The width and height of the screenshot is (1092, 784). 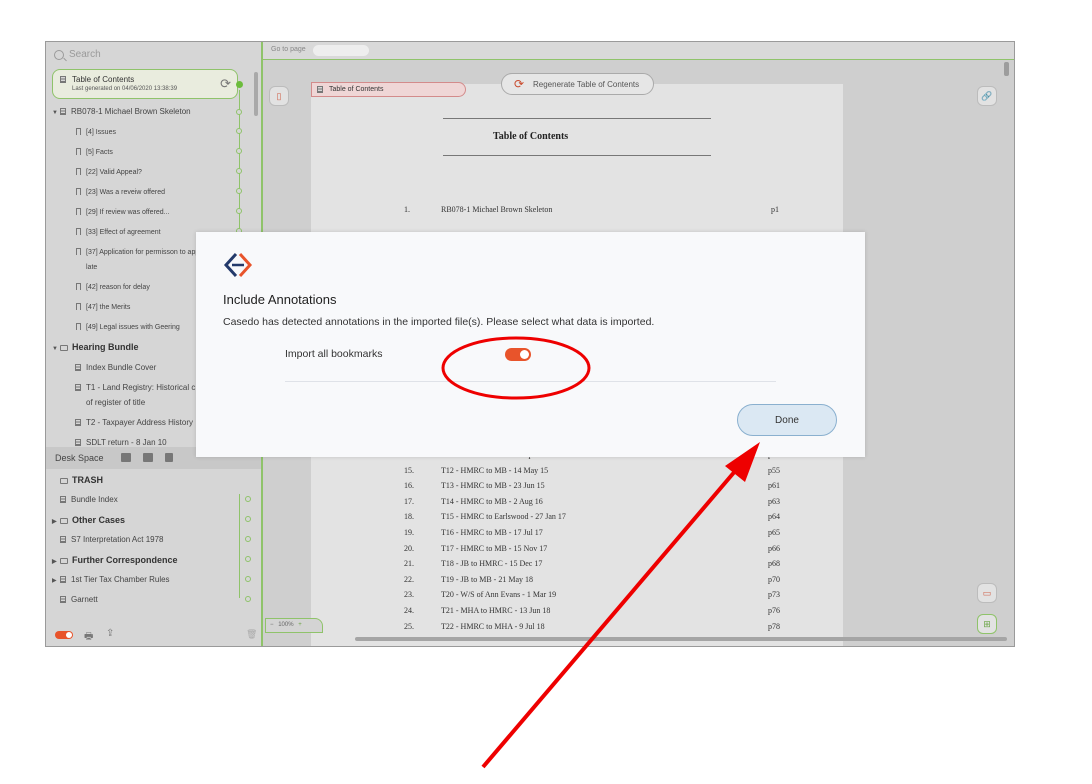 What do you see at coordinates (121, 442) in the screenshot?
I see `document-item: SDLT return - 8 Jan 10` at bounding box center [121, 442].